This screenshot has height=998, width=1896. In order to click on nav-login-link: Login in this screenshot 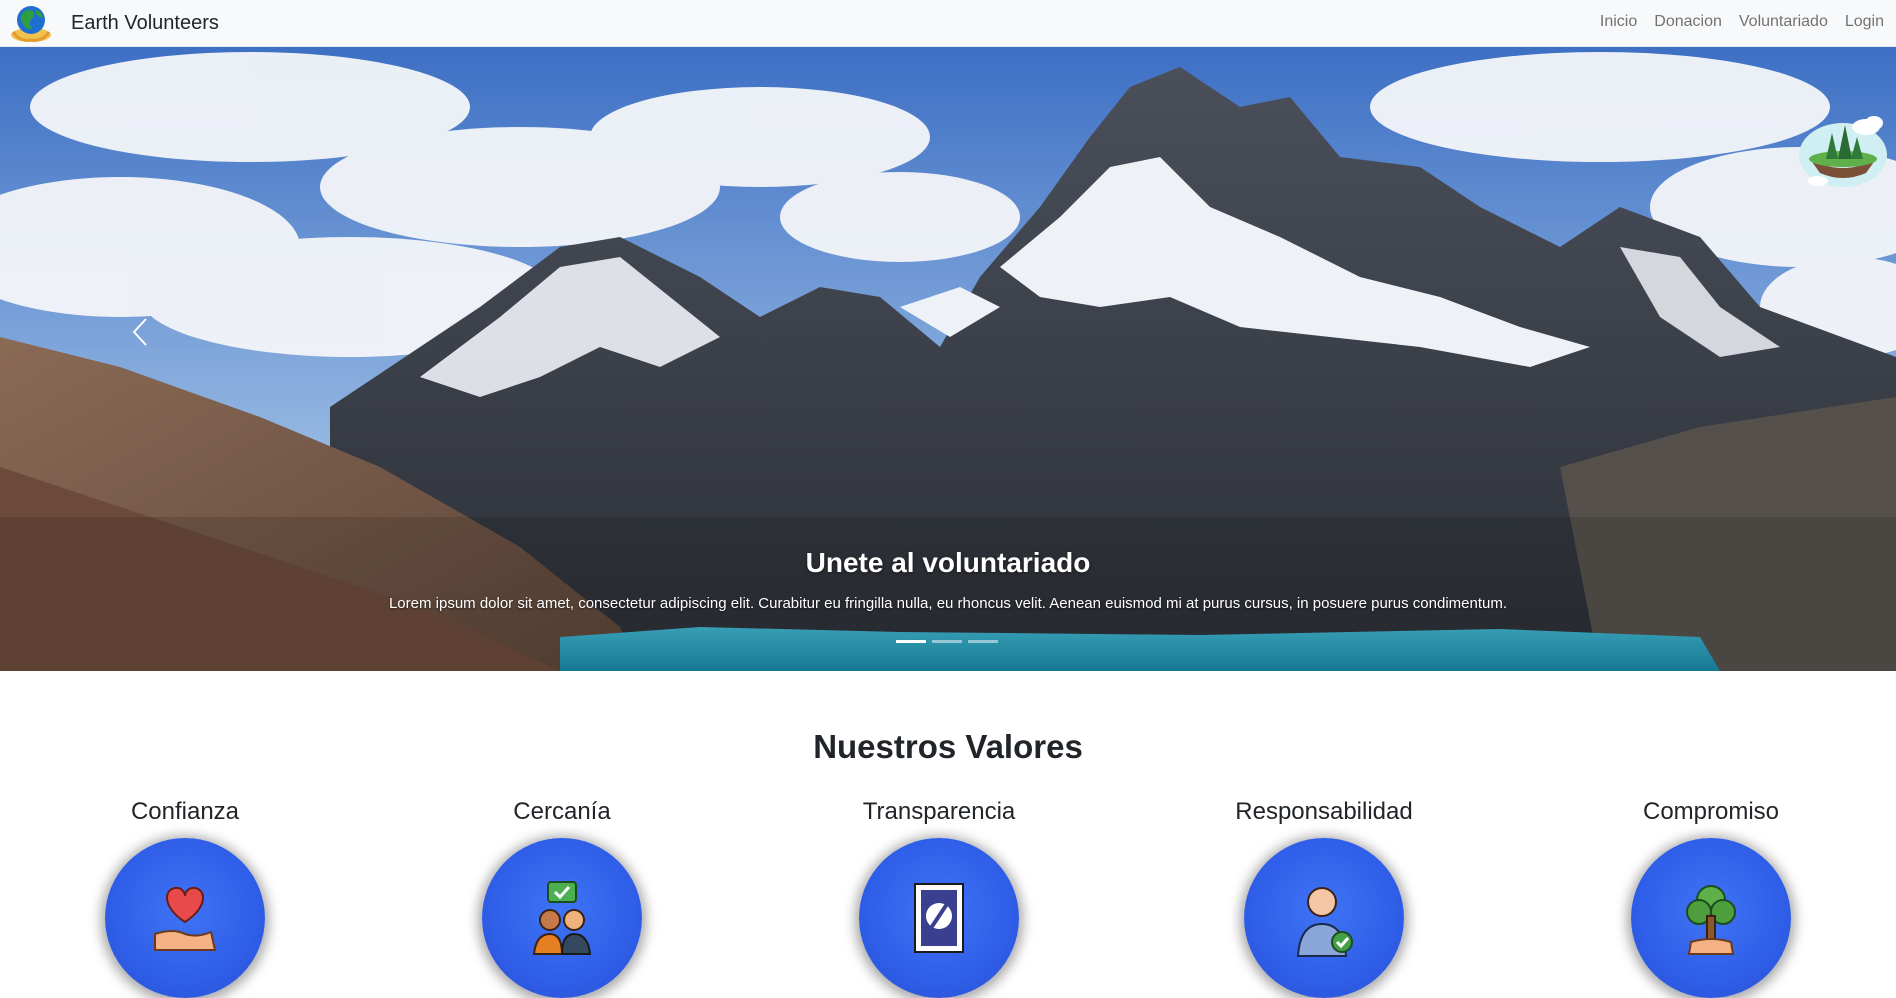, I will do `click(1864, 22)`.